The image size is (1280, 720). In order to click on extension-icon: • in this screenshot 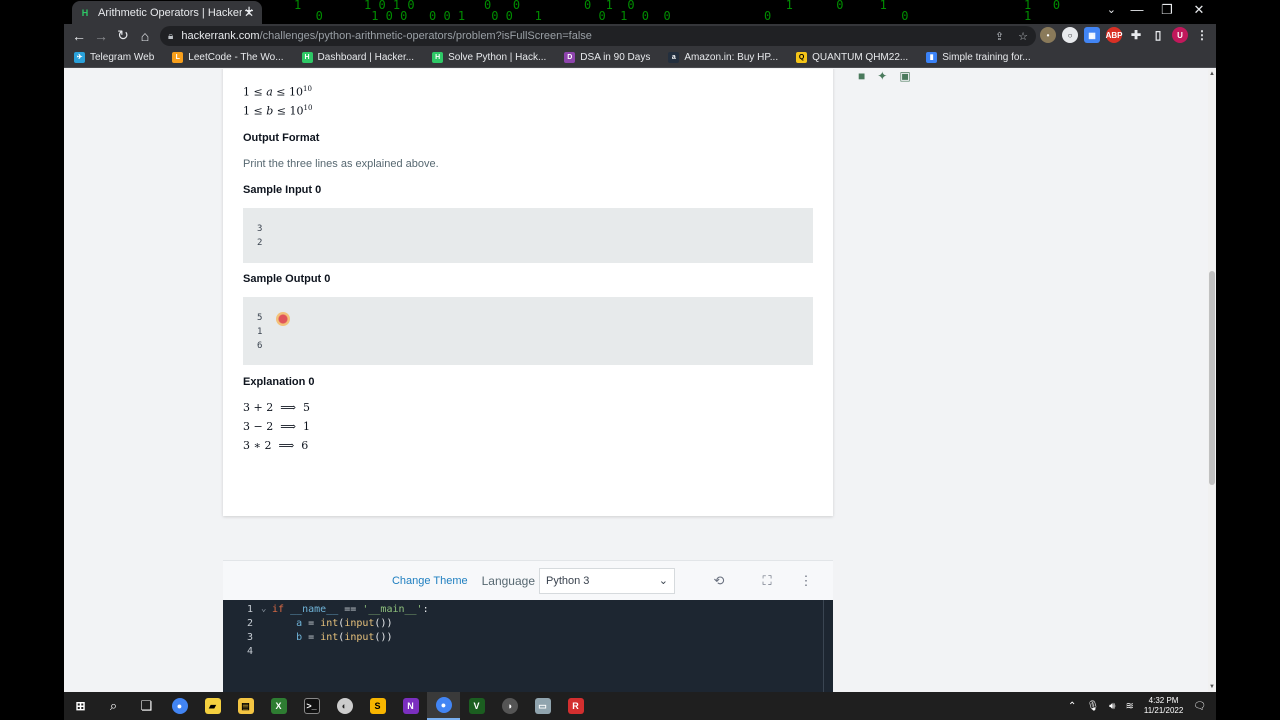, I will do `click(1048, 35)`.